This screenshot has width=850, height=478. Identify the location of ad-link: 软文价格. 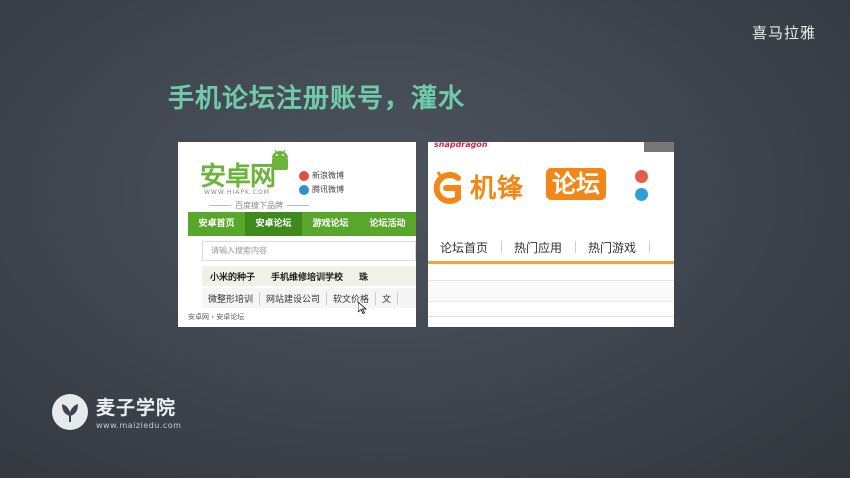
(352, 298).